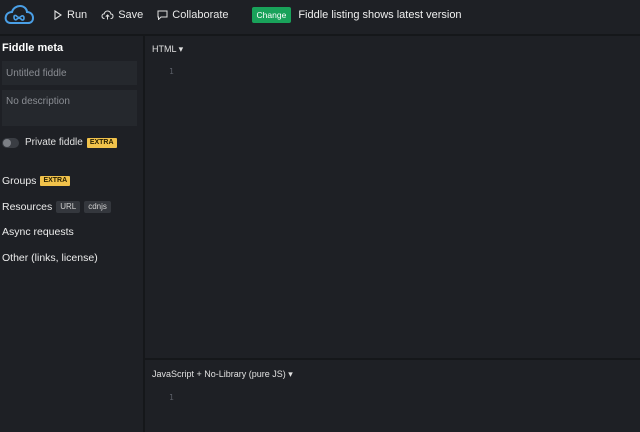 Image resolution: width=640 pixels, height=432 pixels. What do you see at coordinates (27, 207) in the screenshot?
I see `resources-label: Resources` at bounding box center [27, 207].